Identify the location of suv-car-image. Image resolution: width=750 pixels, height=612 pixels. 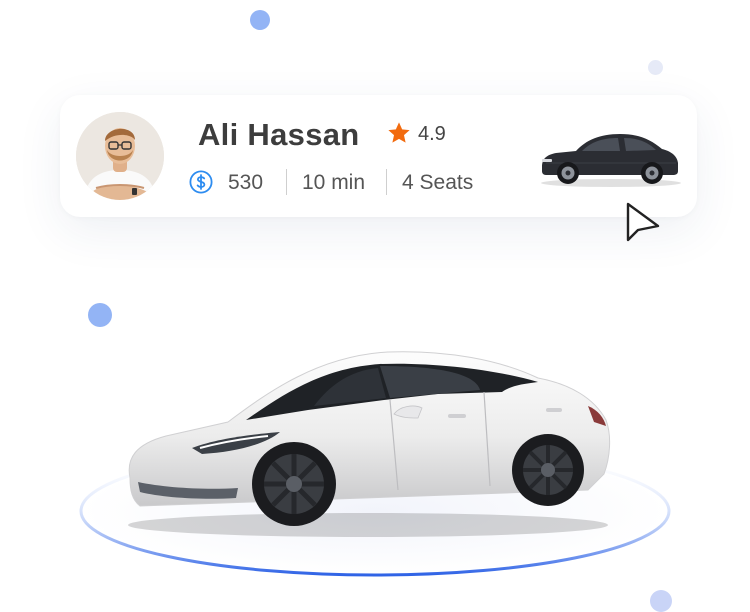
(611, 160).